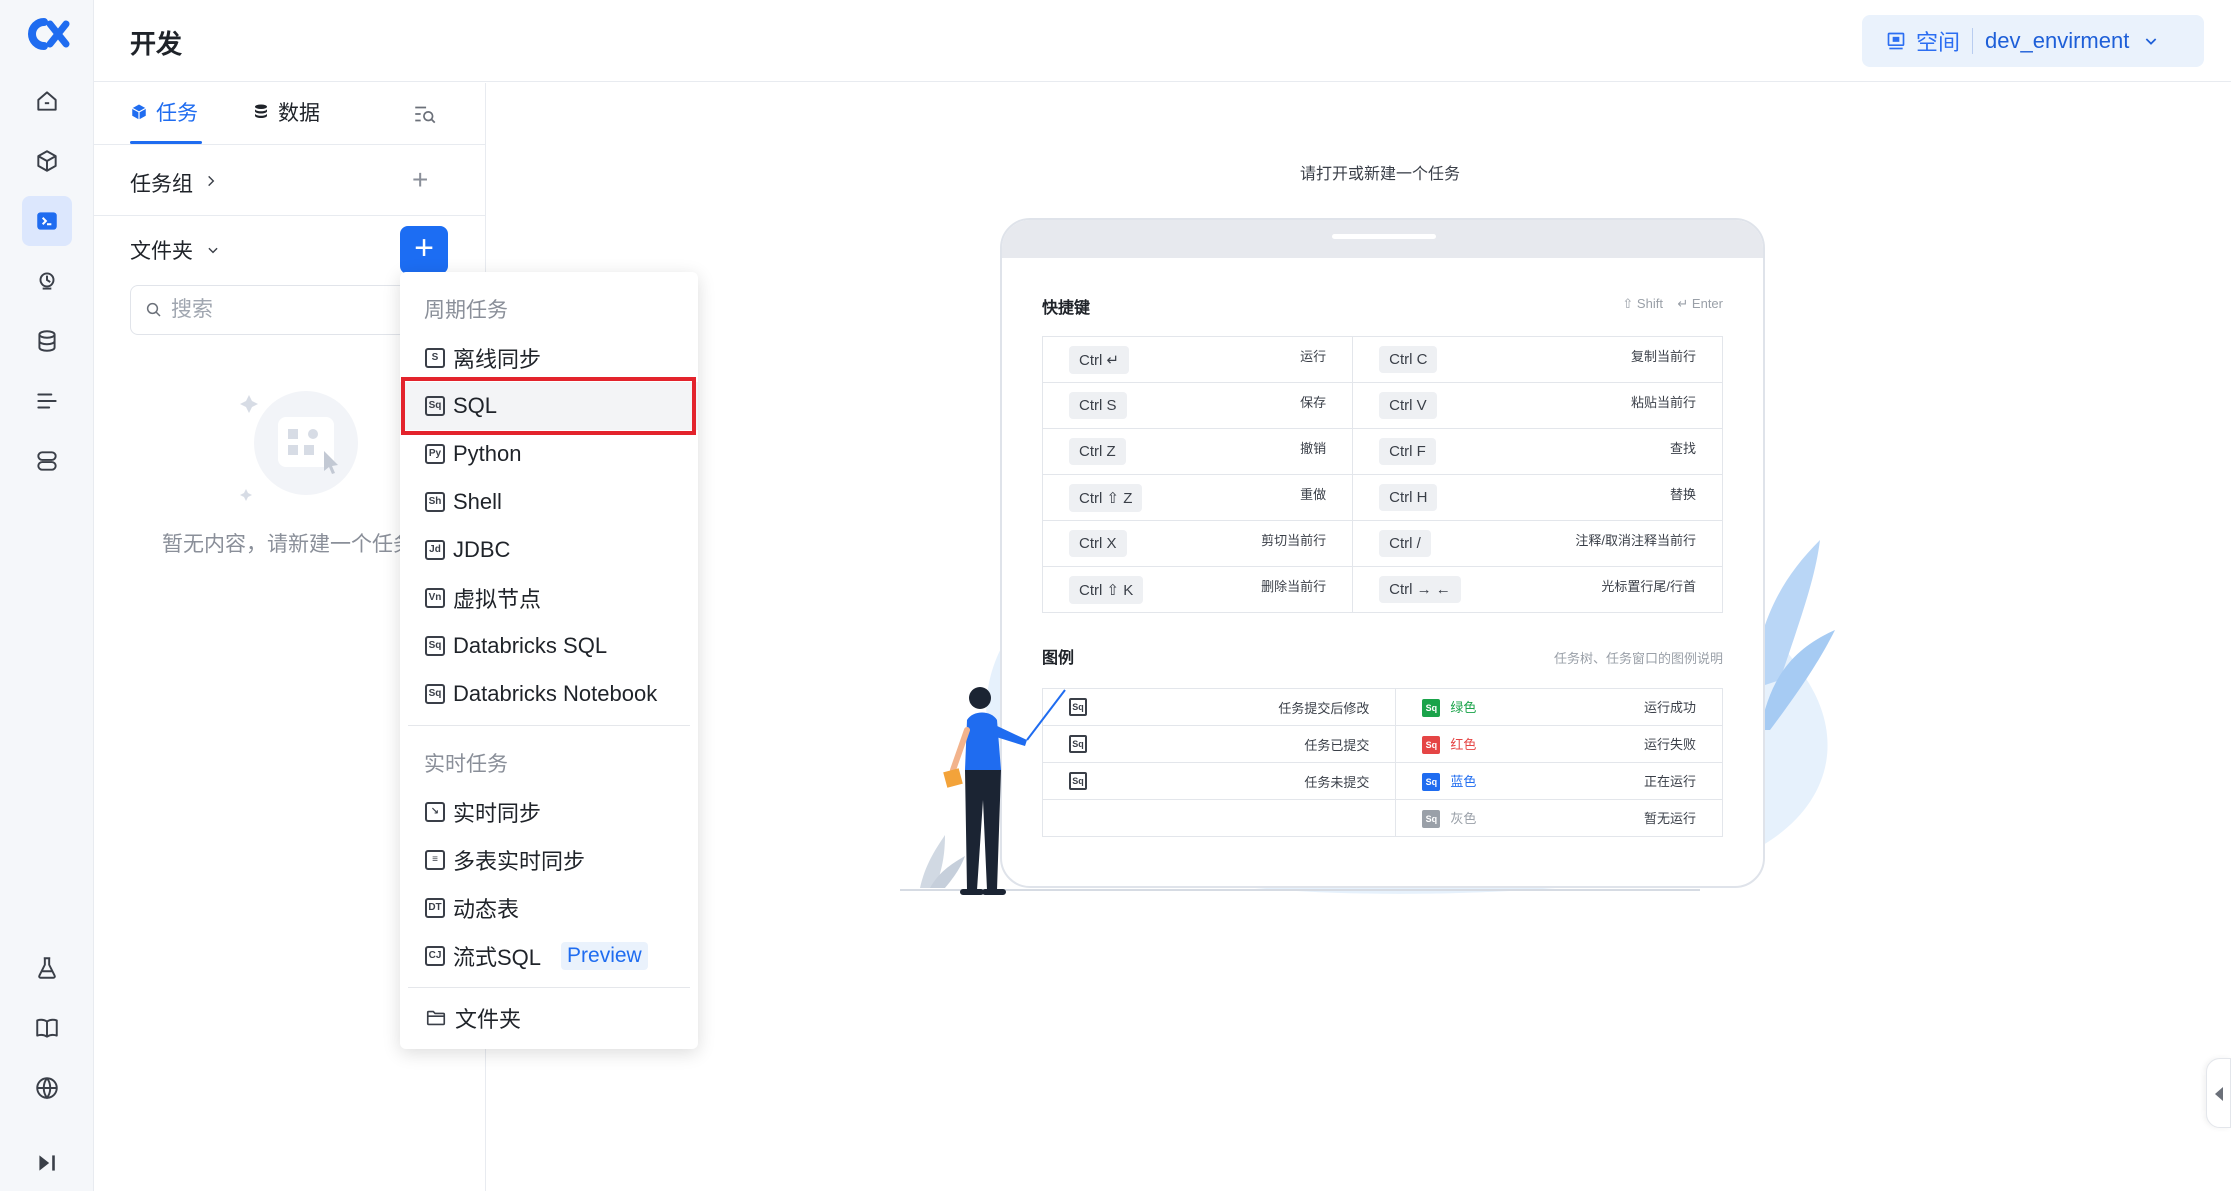 This screenshot has height=1191, width=2231. What do you see at coordinates (1382, 744) in the screenshot?
I see `table-row: Sq 任务已提交 Sq 红色 运行失败` at bounding box center [1382, 744].